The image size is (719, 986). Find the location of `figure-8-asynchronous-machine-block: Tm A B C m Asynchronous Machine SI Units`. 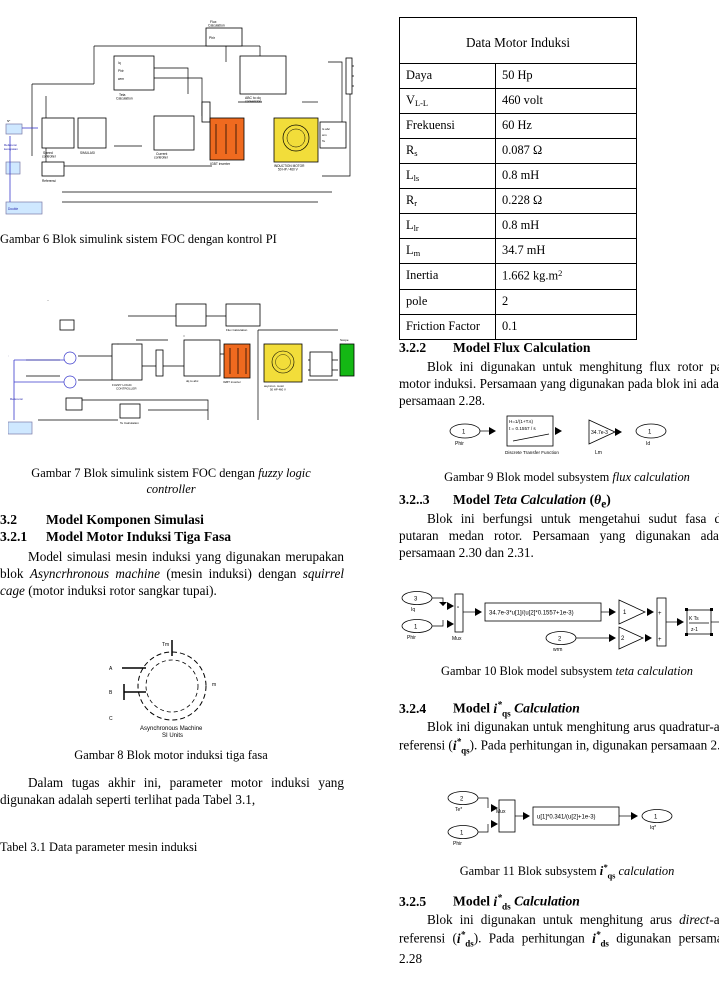

figure-8-asynchronous-machine-block: Tm A B C m Asynchronous Machine SI Units is located at coordinates (178, 686).